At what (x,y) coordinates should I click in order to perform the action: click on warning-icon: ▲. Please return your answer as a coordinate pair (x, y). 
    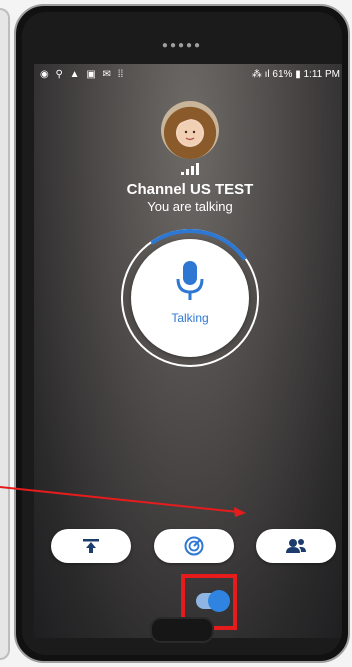
    Looking at the image, I should click on (74, 74).